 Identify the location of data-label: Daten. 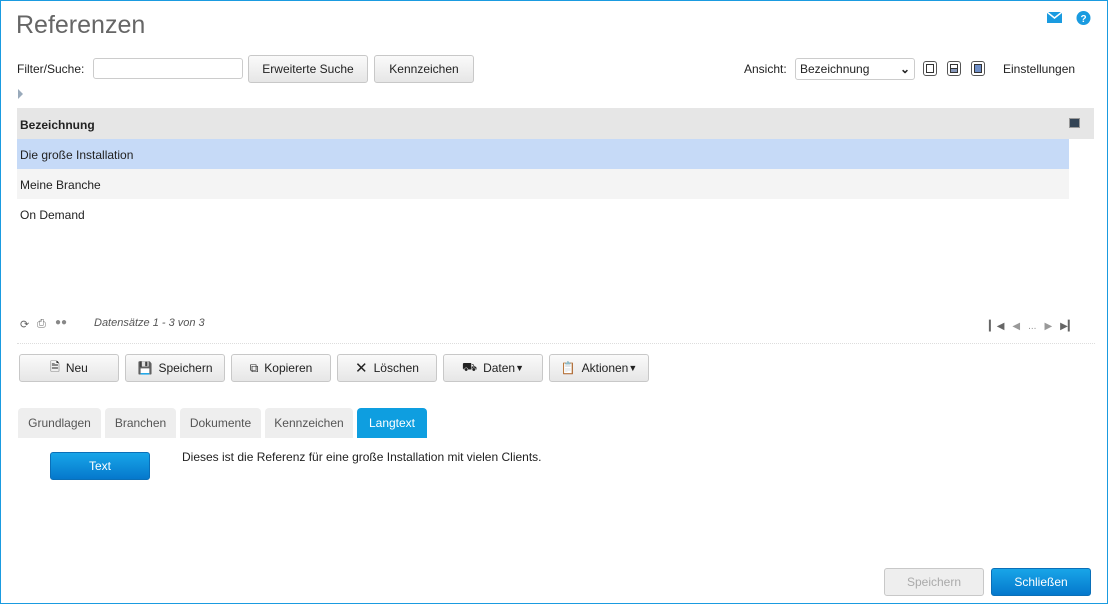
(499, 368).